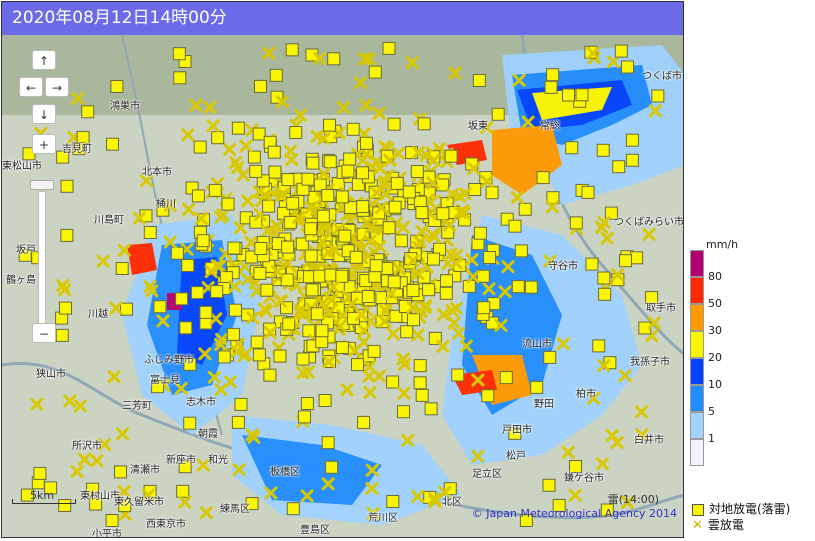 The image size is (815, 541). What do you see at coordinates (22, 166) in the screenshot?
I see `place-label: 東松山市` at bounding box center [22, 166].